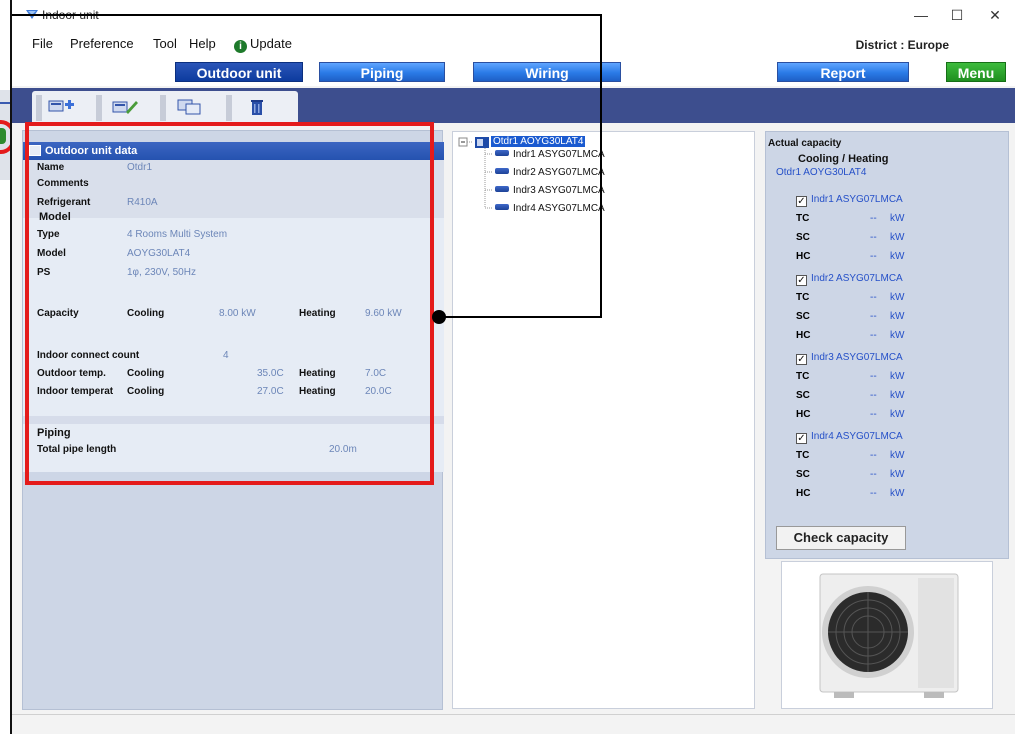 This screenshot has width=1015, height=734. I want to click on report-button: Report, so click(843, 72).